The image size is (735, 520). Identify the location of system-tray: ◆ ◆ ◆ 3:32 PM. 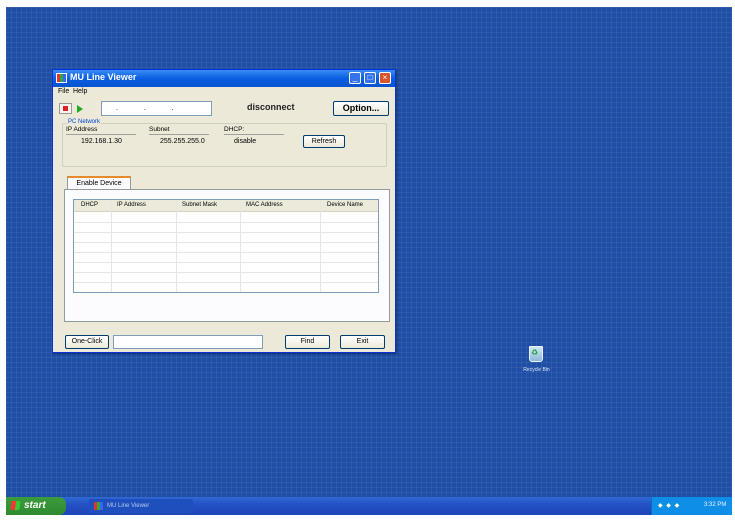
(691, 506).